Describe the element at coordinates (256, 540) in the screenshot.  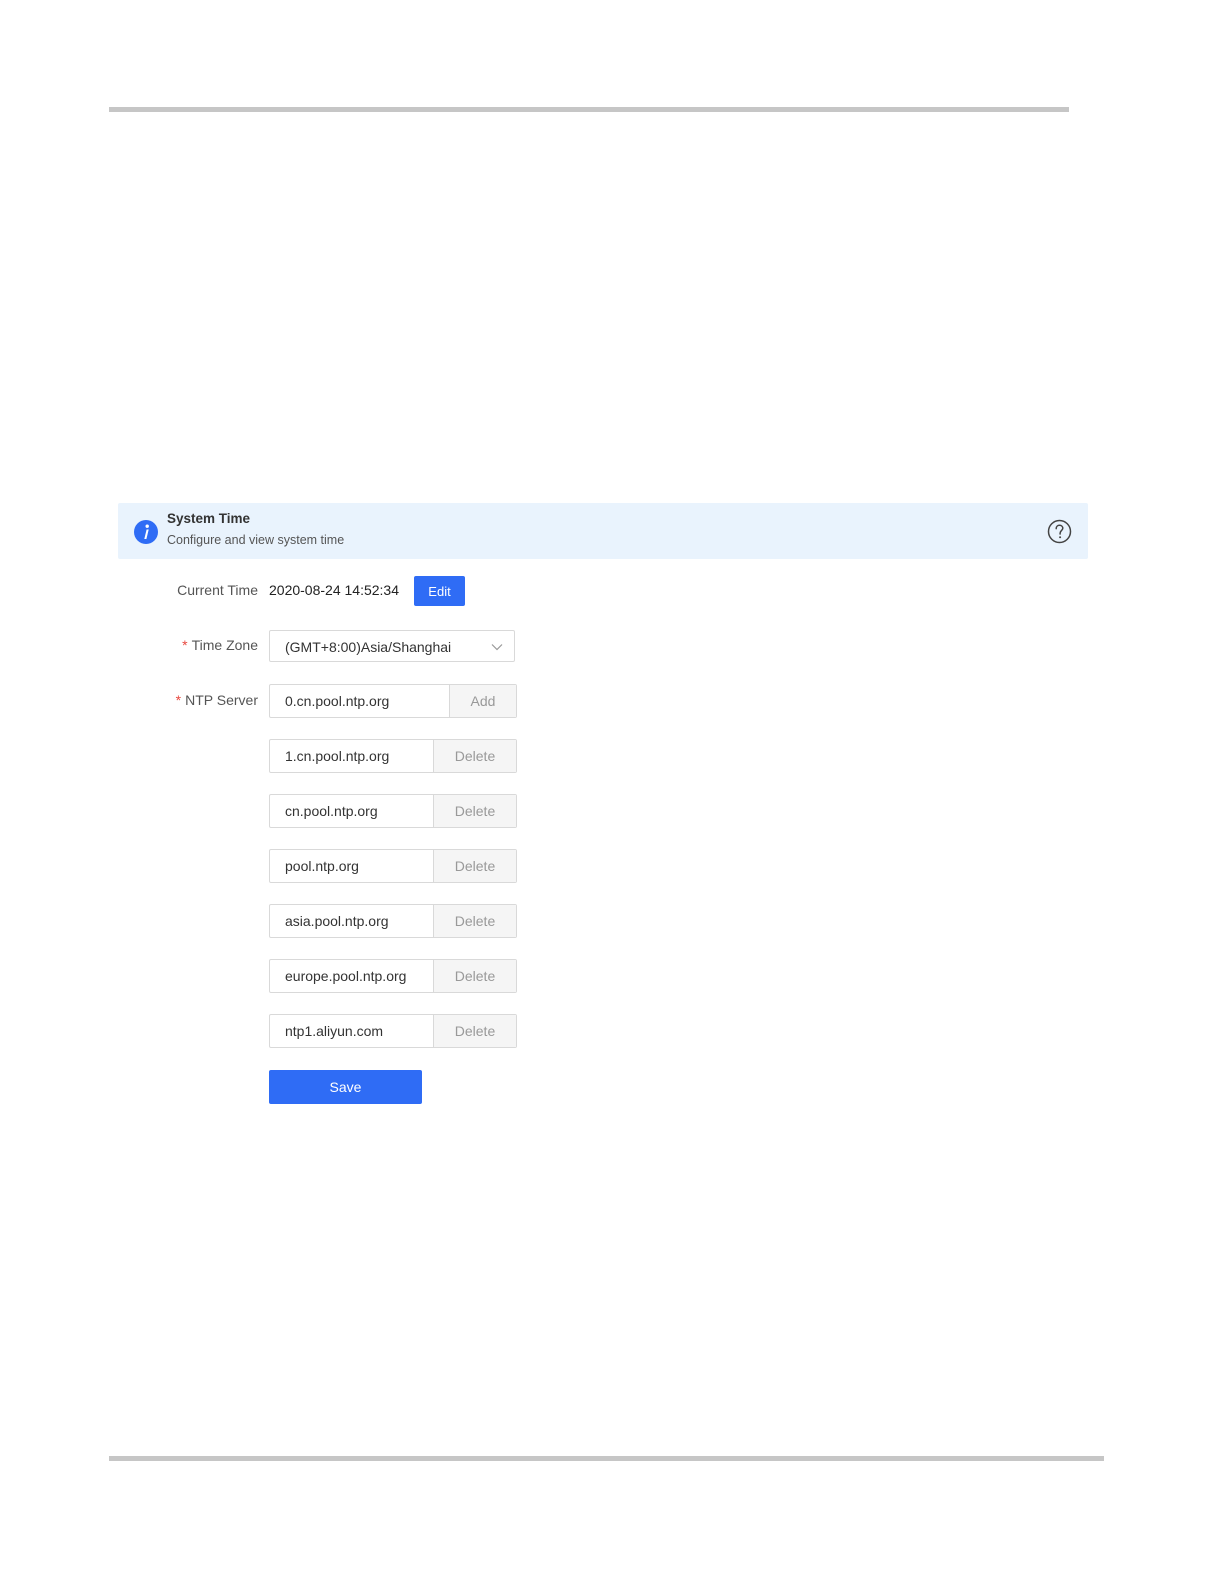
I see `banner-description: Configure and view system time` at that location.